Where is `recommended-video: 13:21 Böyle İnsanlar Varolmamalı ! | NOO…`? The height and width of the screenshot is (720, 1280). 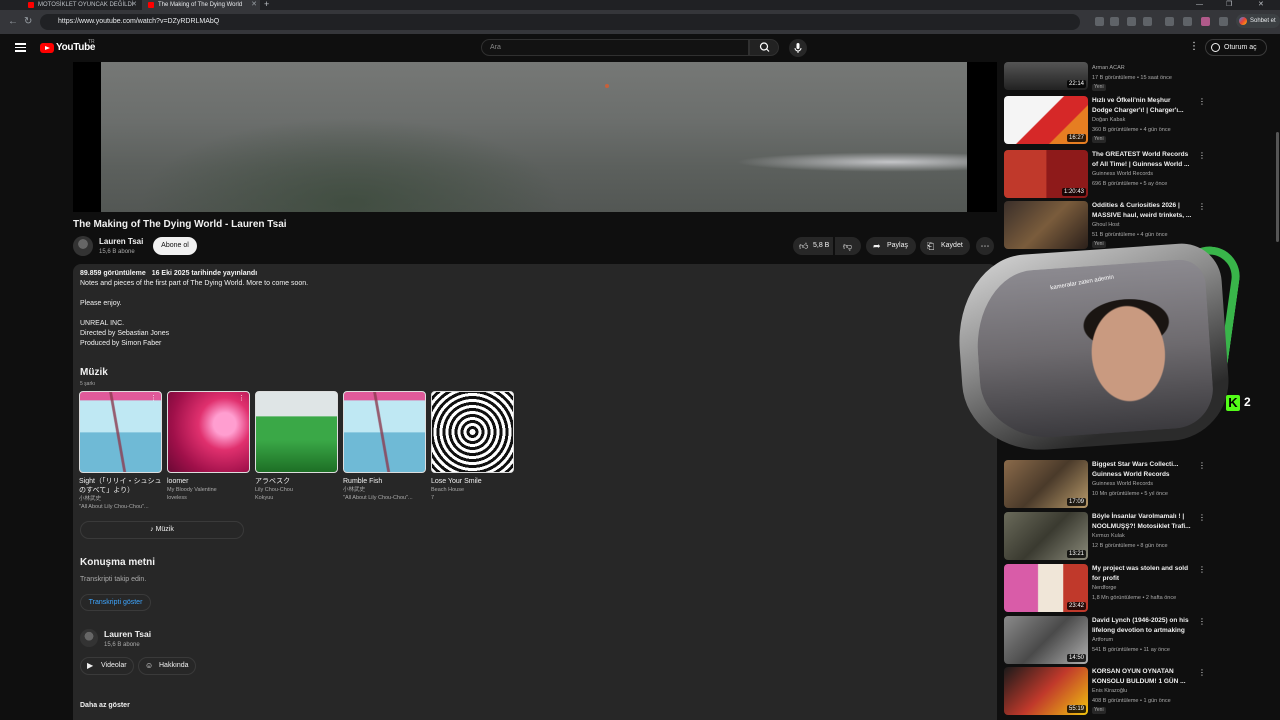 recommended-video: 13:21 Böyle İnsanlar Varolmamalı ! | NOO… is located at coordinates (1106, 536).